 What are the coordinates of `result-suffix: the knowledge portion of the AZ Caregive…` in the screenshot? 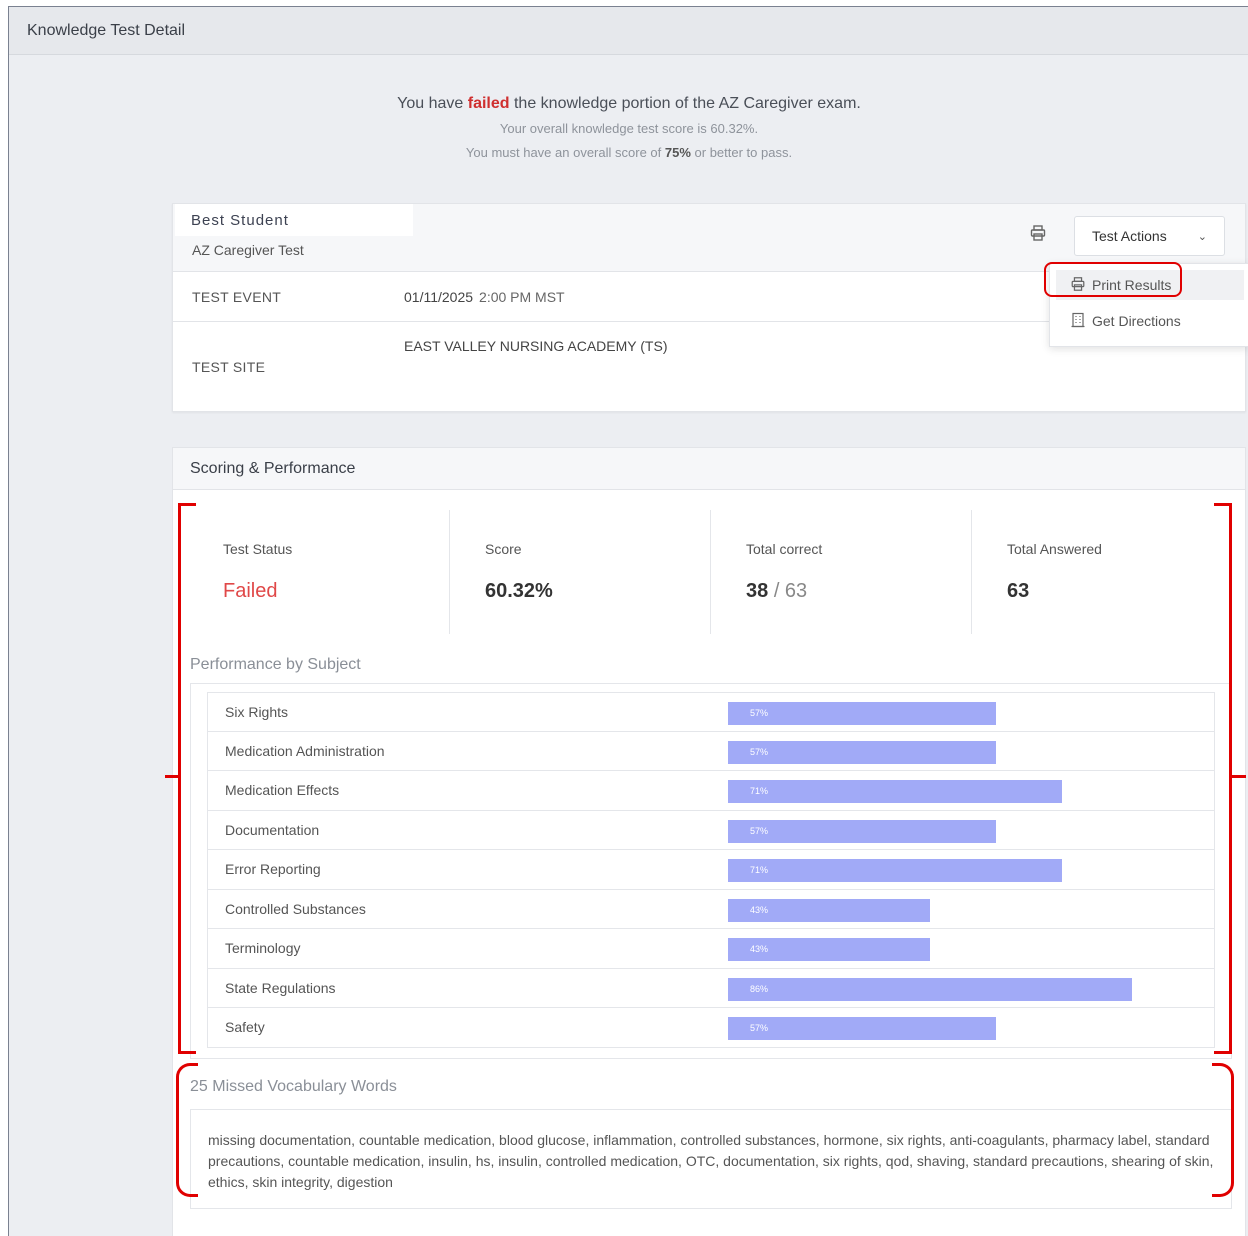 It's located at (687, 103).